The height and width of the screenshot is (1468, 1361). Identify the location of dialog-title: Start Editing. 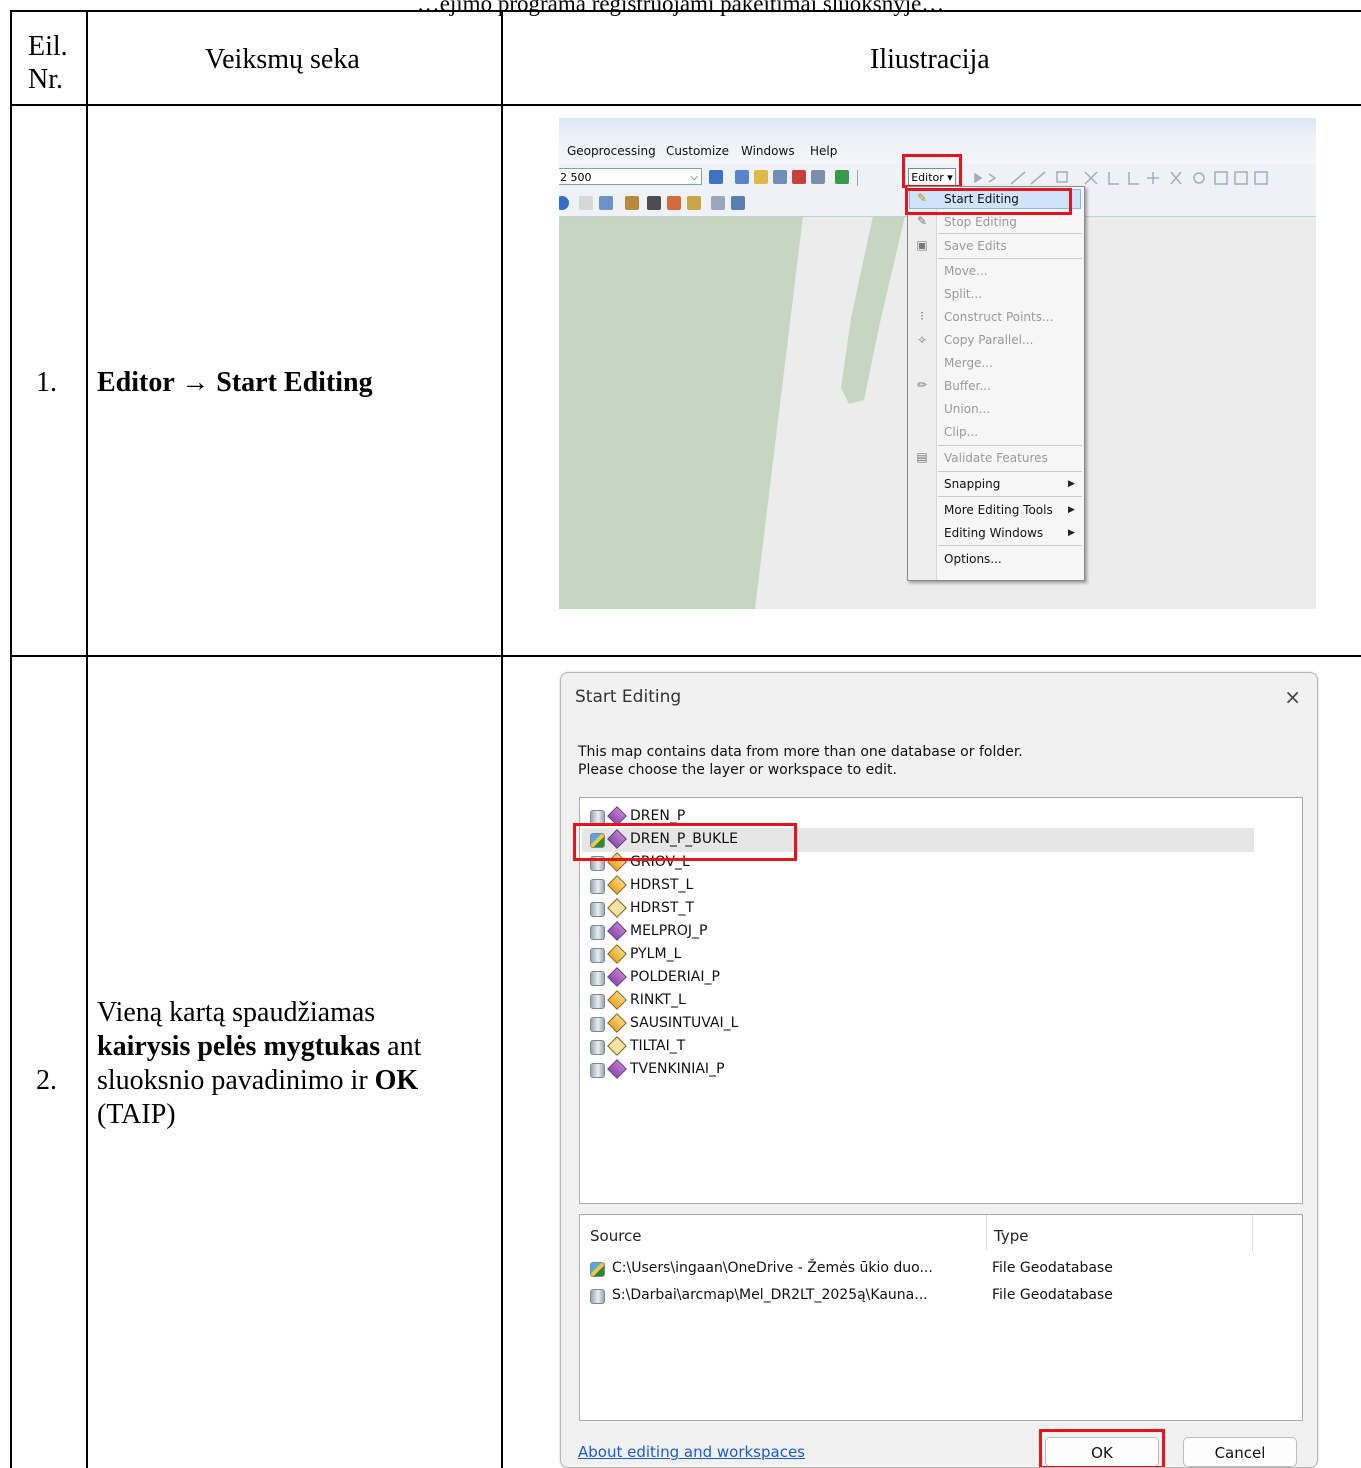
(628, 697).